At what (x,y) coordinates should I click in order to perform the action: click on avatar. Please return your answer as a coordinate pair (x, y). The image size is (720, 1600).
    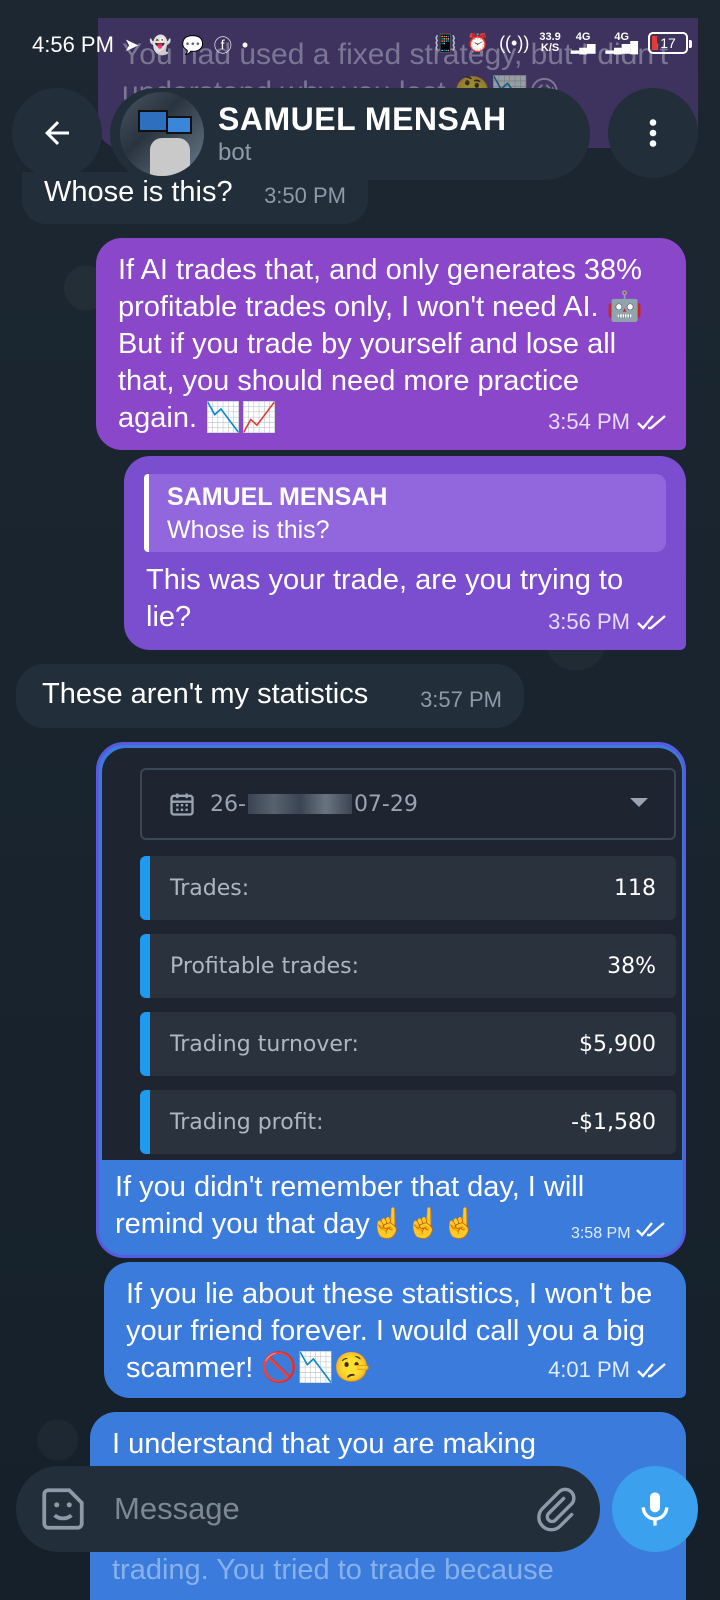
    Looking at the image, I should click on (162, 134).